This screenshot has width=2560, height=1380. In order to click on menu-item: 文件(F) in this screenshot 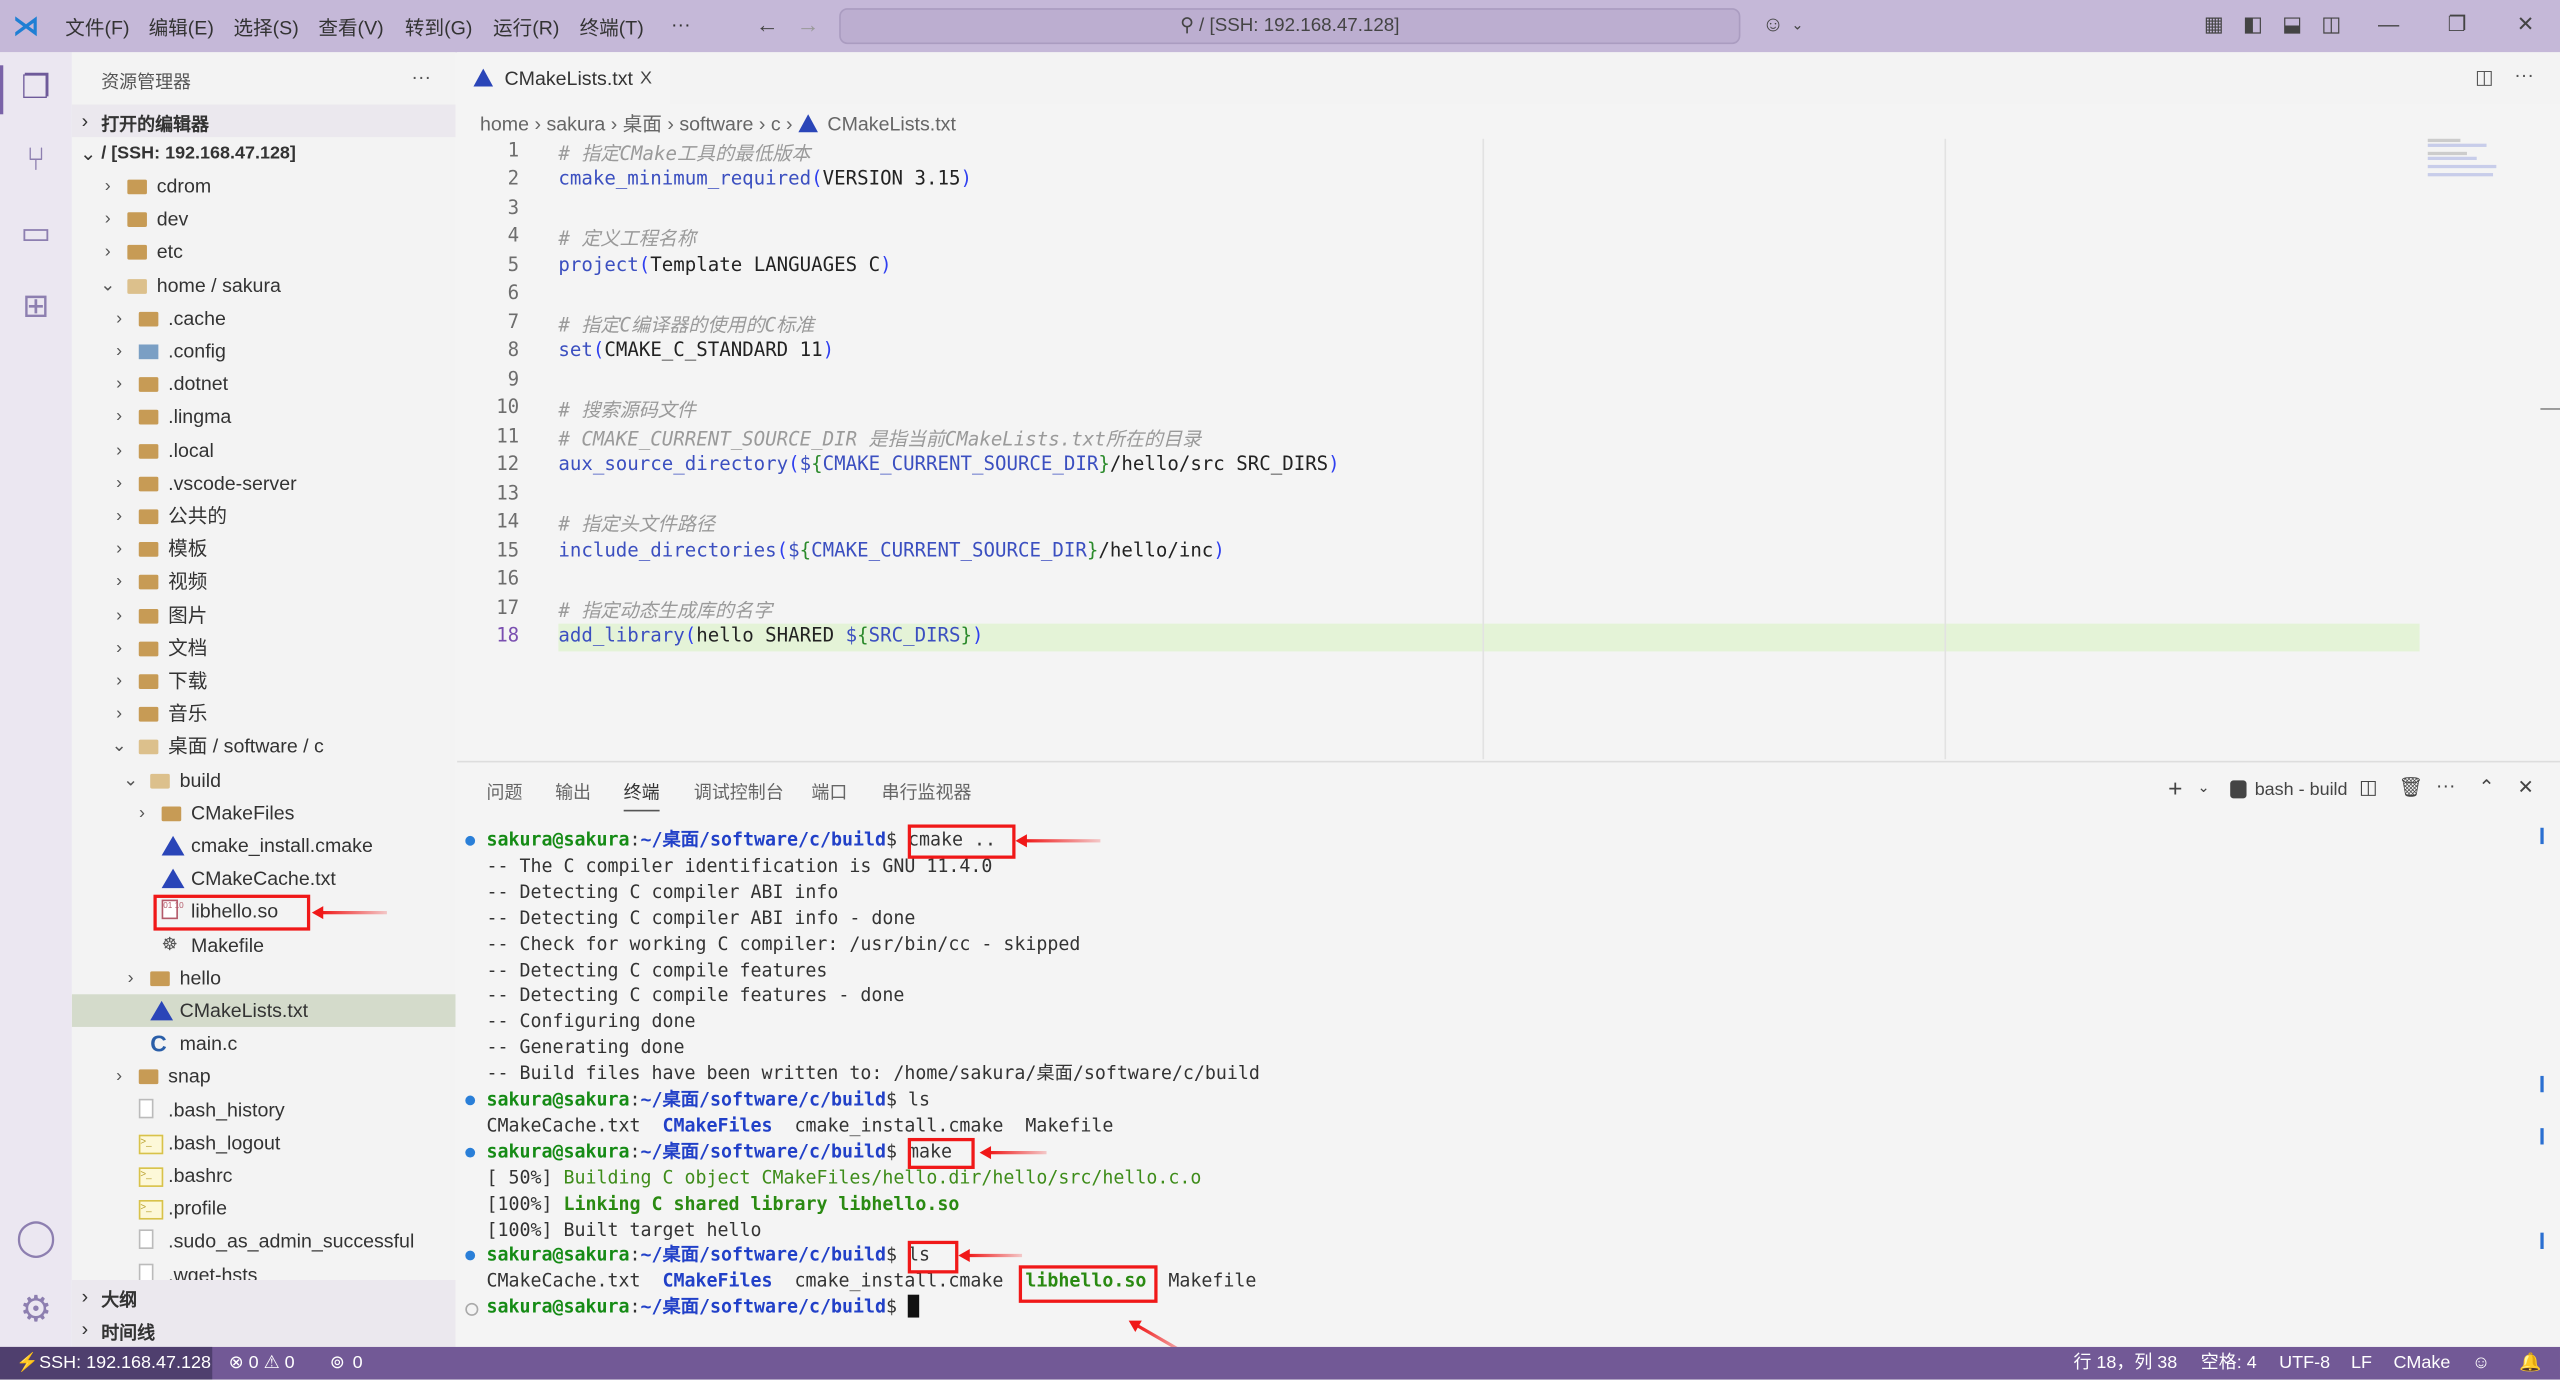, I will do `click(97, 27)`.